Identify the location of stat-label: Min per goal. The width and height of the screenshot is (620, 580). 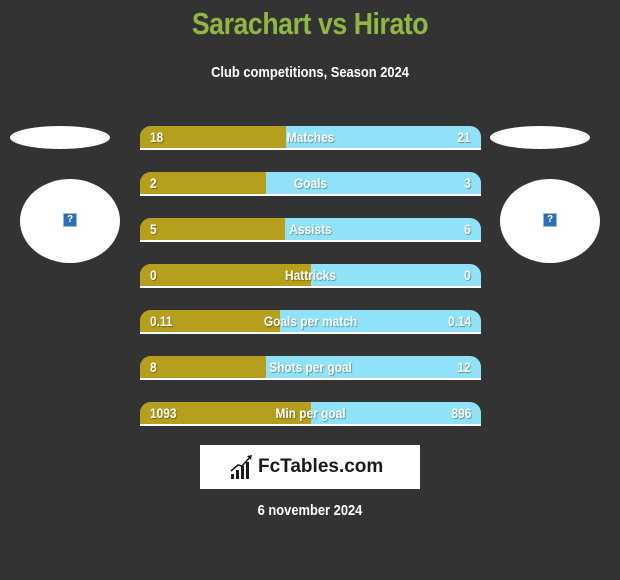
(310, 413).